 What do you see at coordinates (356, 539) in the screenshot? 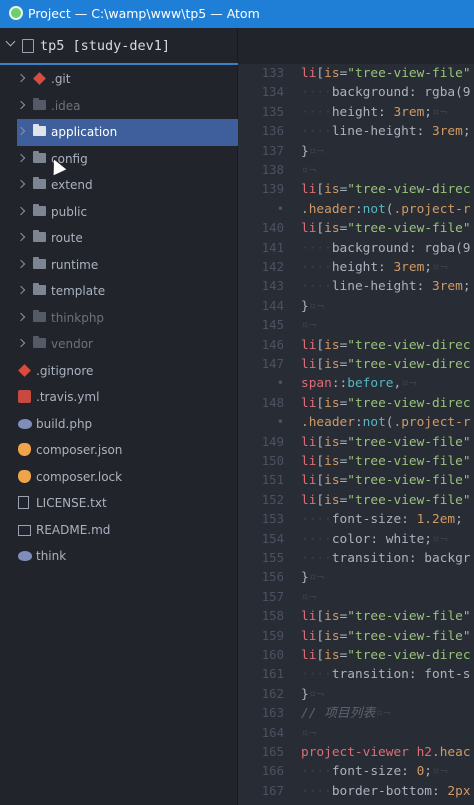
I see `code-line: 154 ····color: white;¤¬` at bounding box center [356, 539].